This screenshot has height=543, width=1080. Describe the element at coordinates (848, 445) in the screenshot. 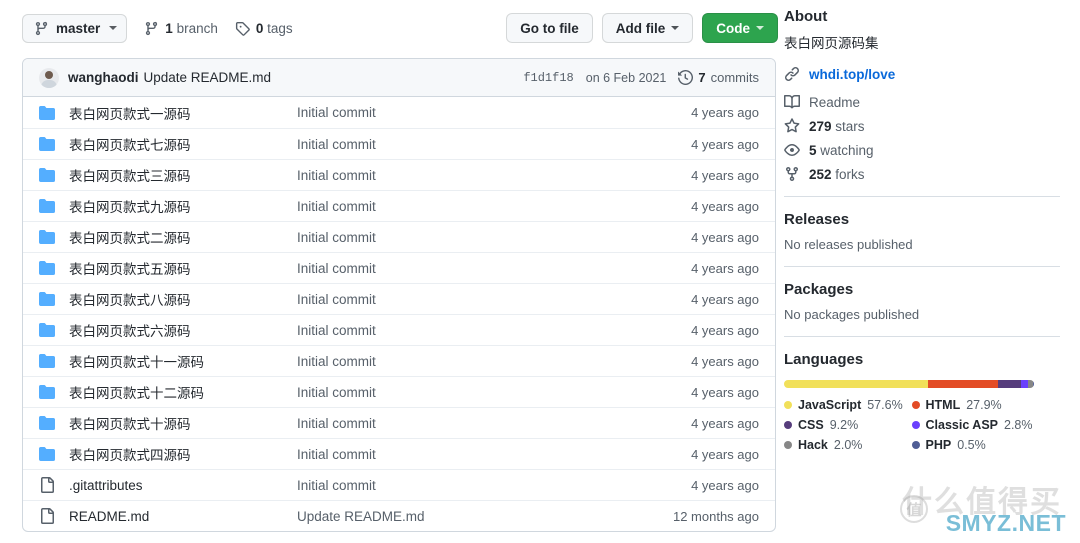

I see `language-legend-item: Hack 2.0%` at that location.